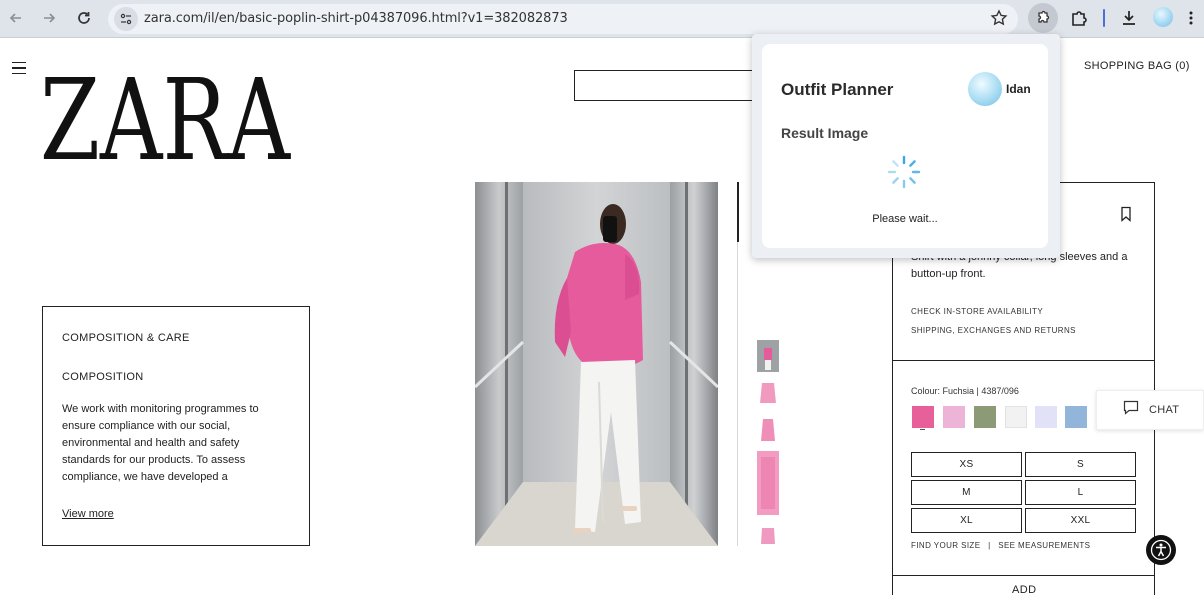 The width and height of the screenshot is (1204, 595). What do you see at coordinates (985, 417) in the screenshot?
I see `swatch-khaki` at bounding box center [985, 417].